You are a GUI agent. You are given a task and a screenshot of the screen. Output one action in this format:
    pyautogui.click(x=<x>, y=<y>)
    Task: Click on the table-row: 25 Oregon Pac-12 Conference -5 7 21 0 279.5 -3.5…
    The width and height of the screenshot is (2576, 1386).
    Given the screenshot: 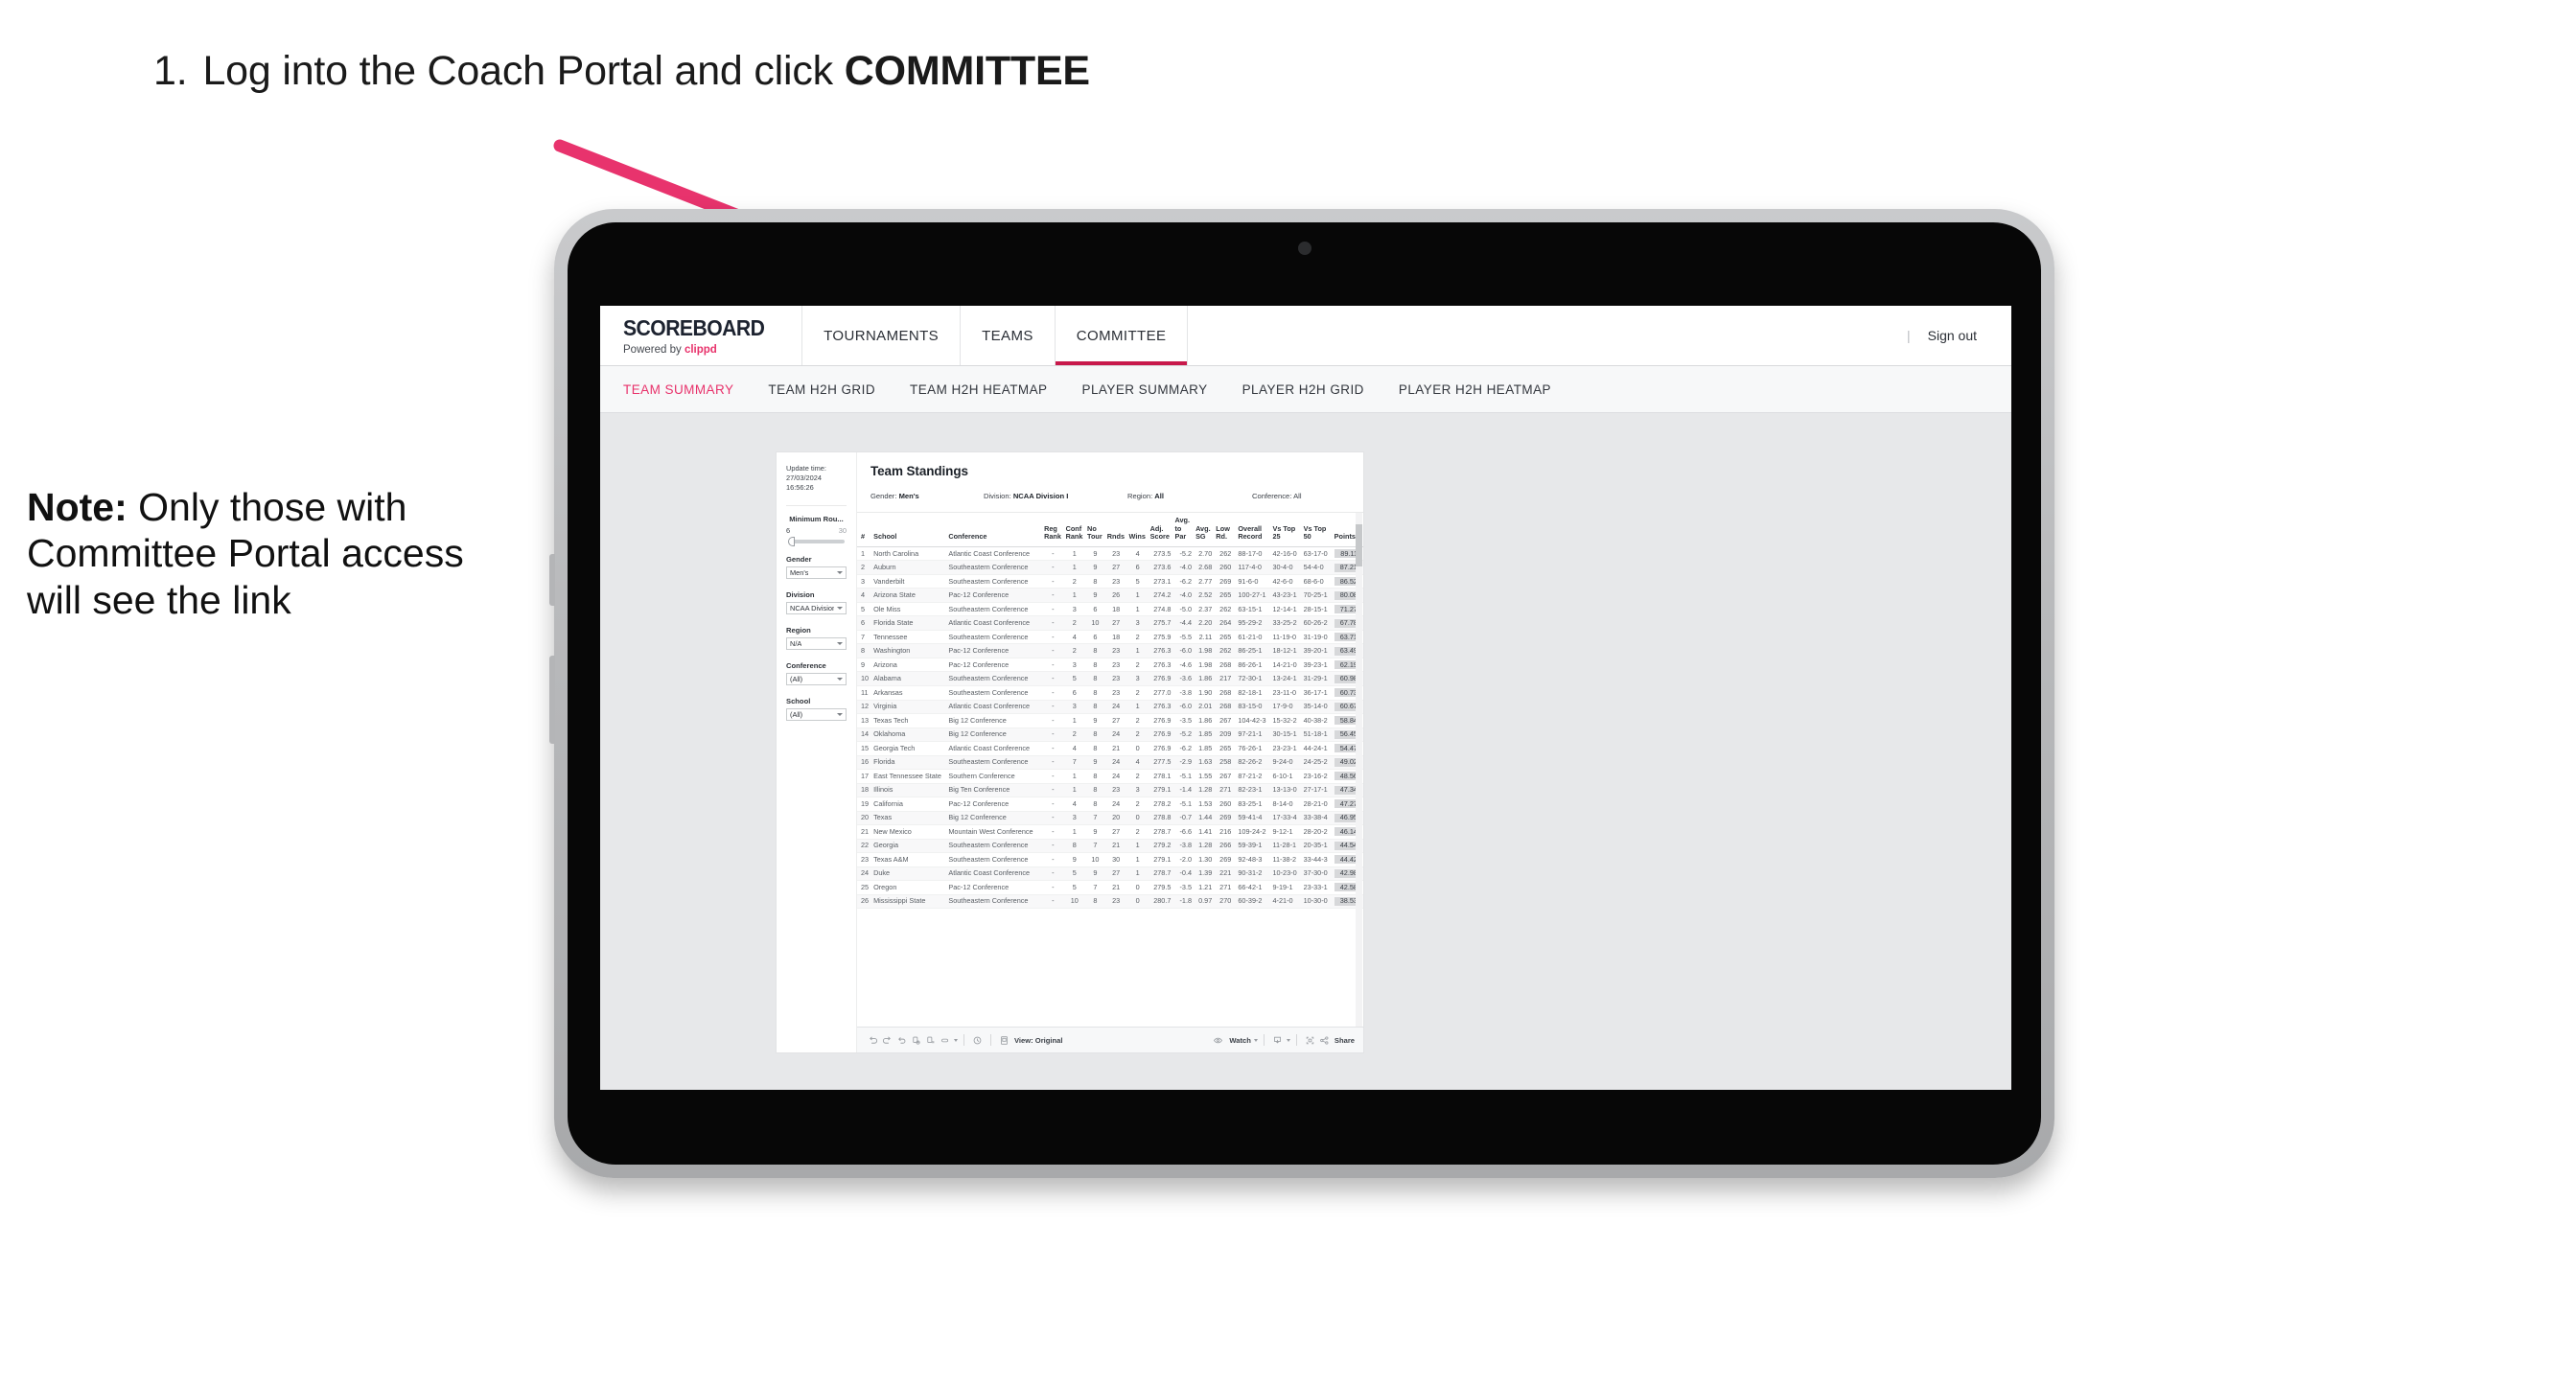 What is the action you would take?
    pyautogui.click(x=1110, y=888)
    